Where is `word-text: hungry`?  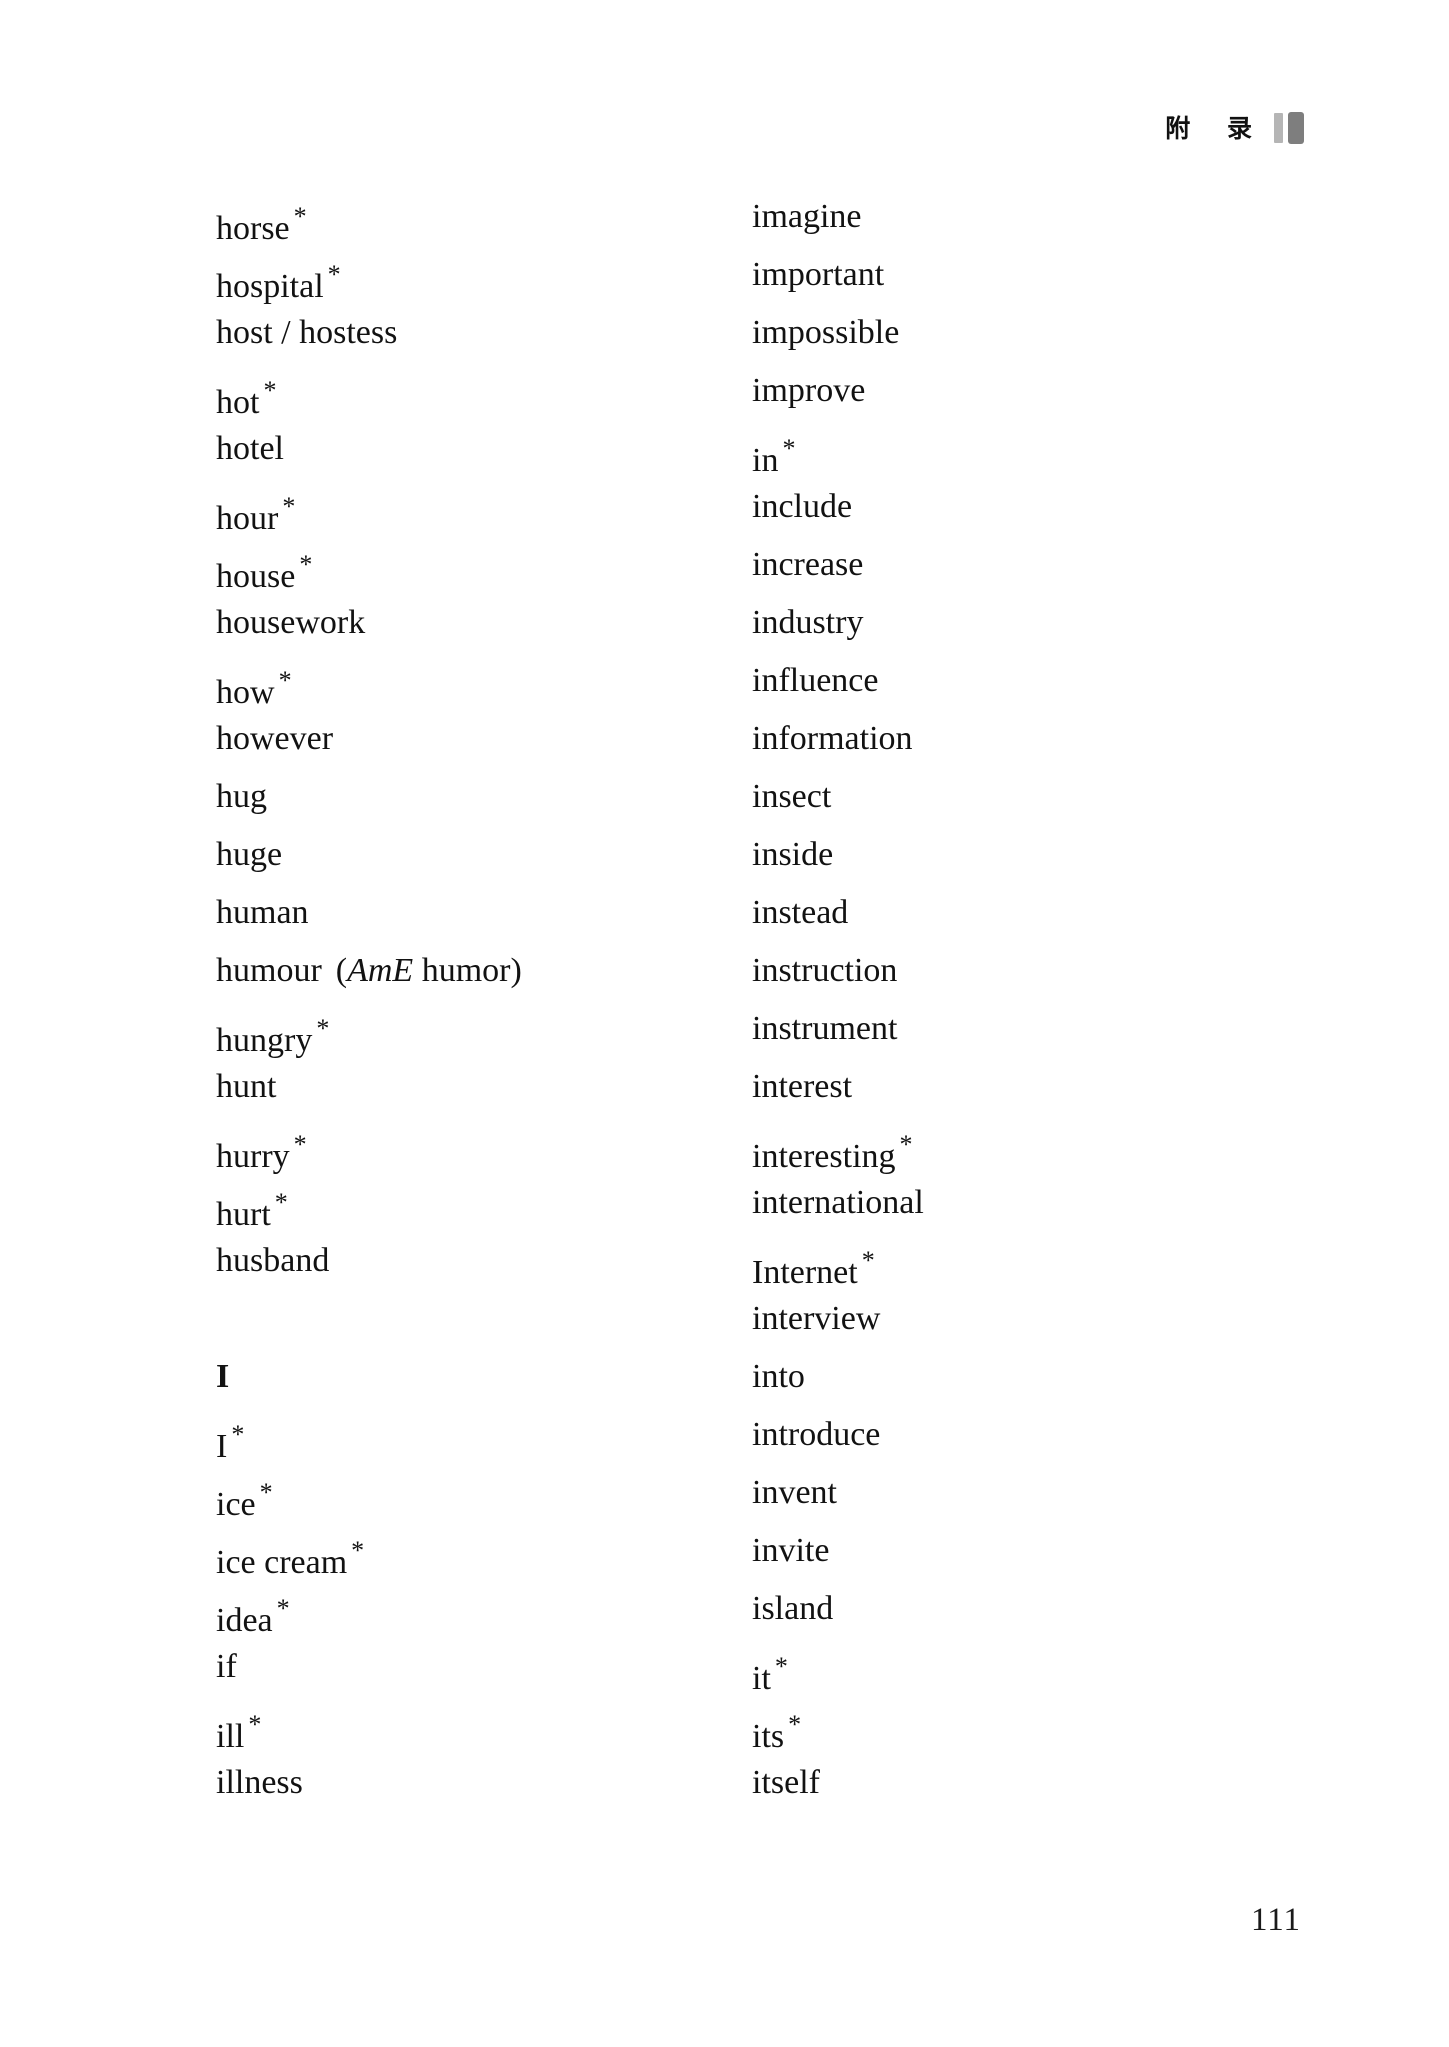 word-text: hungry is located at coordinates (264, 1040).